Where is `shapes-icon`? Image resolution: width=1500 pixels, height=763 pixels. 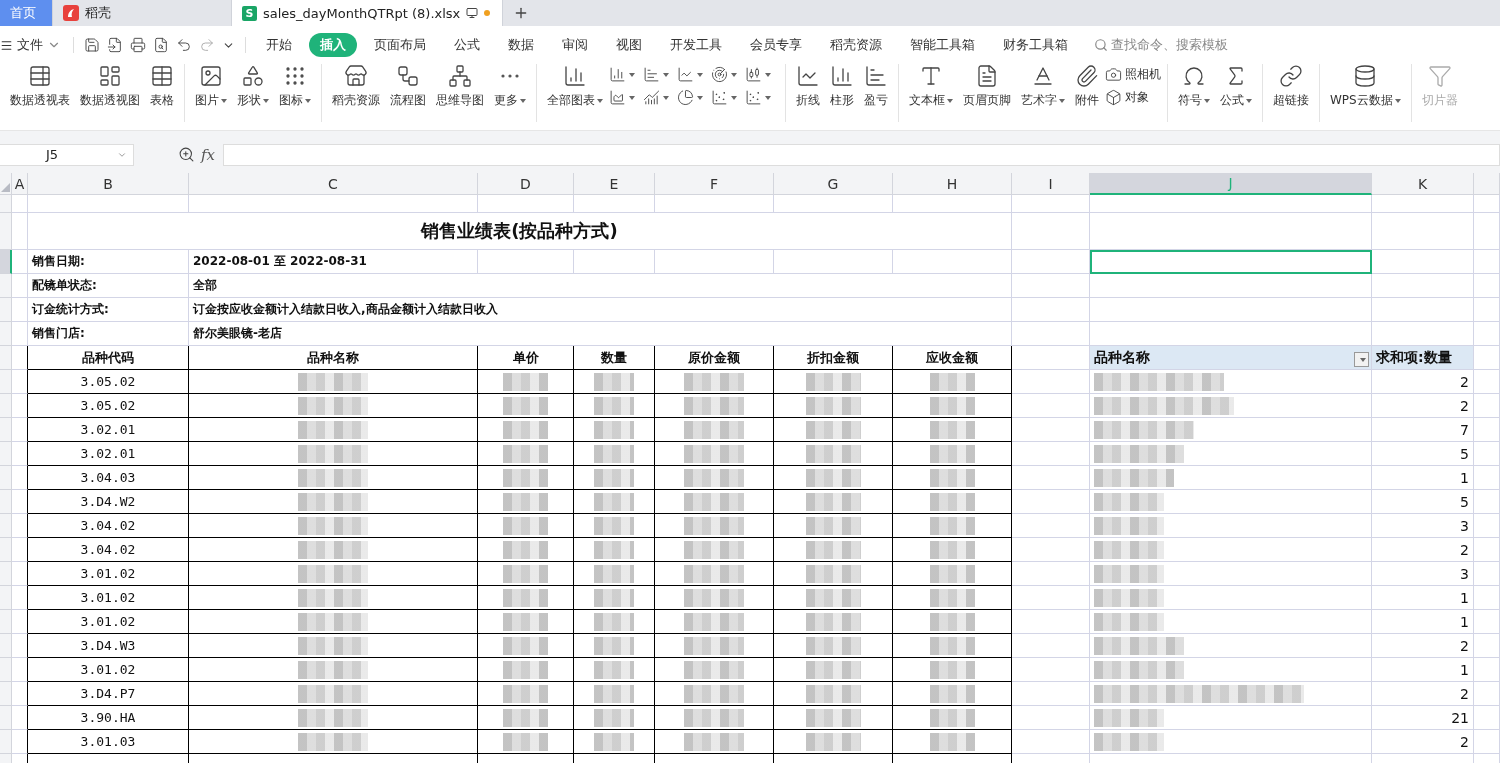
shapes-icon is located at coordinates (253, 76).